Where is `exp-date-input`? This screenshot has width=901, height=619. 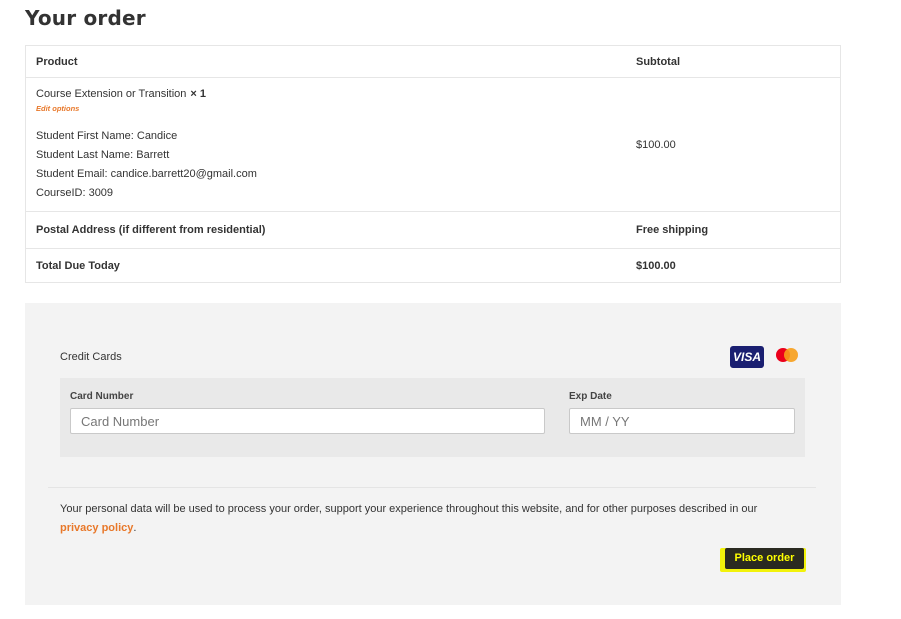 exp-date-input is located at coordinates (682, 421).